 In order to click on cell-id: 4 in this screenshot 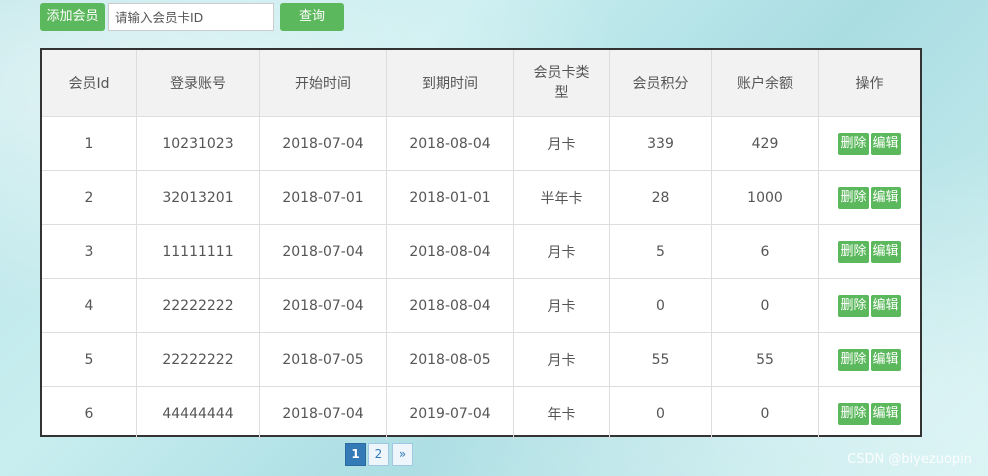, I will do `click(89, 305)`.